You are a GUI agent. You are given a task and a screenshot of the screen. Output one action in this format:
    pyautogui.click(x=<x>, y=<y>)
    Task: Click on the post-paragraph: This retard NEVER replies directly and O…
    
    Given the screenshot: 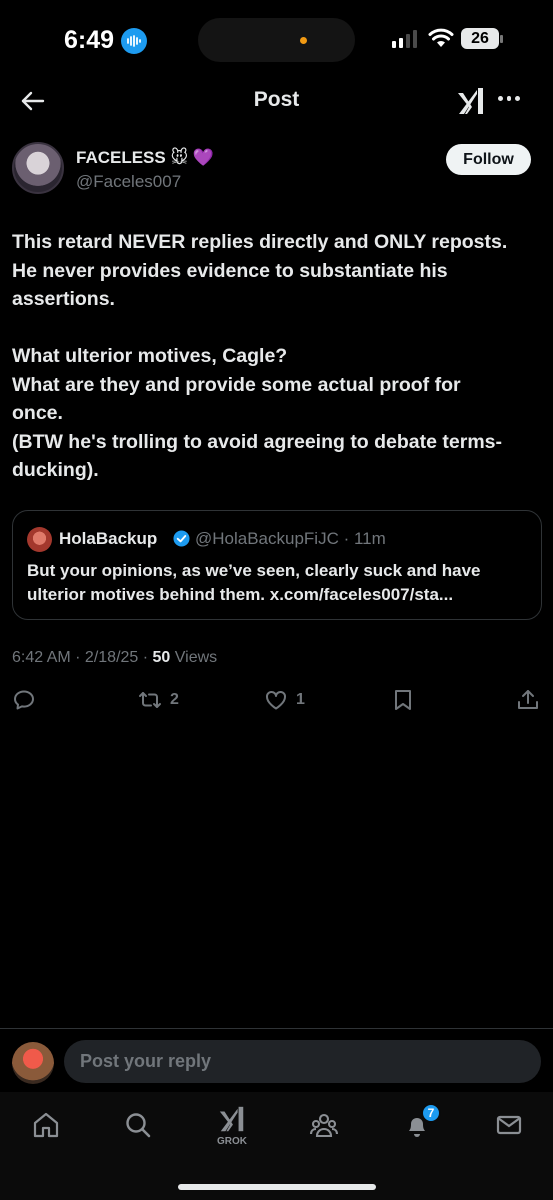 What is the action you would take?
    pyautogui.click(x=277, y=271)
    